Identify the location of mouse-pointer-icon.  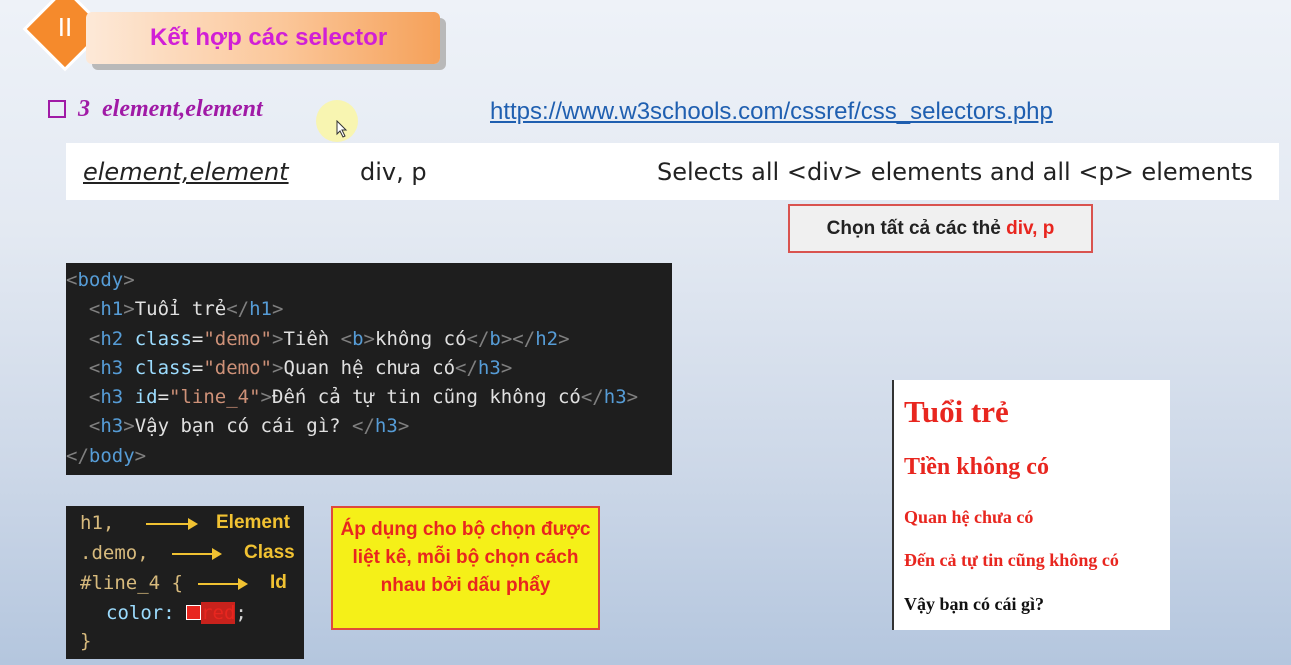
(342, 129).